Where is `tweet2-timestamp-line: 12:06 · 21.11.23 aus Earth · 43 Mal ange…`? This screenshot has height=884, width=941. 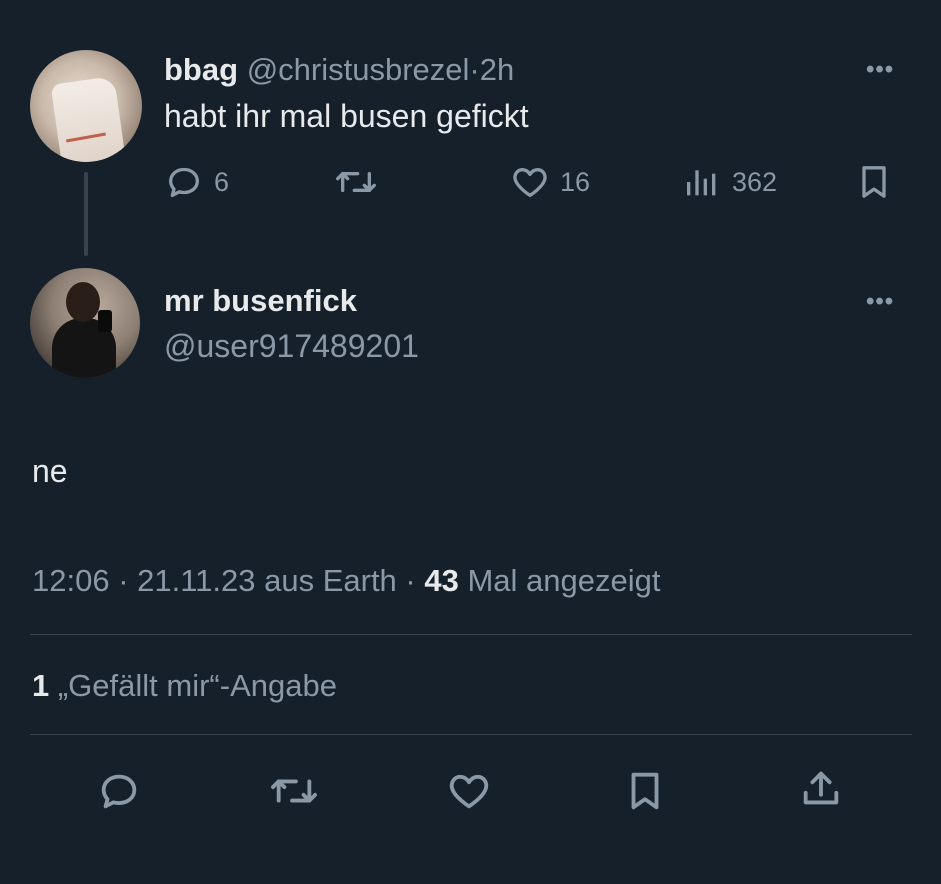 tweet2-timestamp-line: 12:06 · 21.11.23 aus Earth · 43 Mal ange… is located at coordinates (346, 581).